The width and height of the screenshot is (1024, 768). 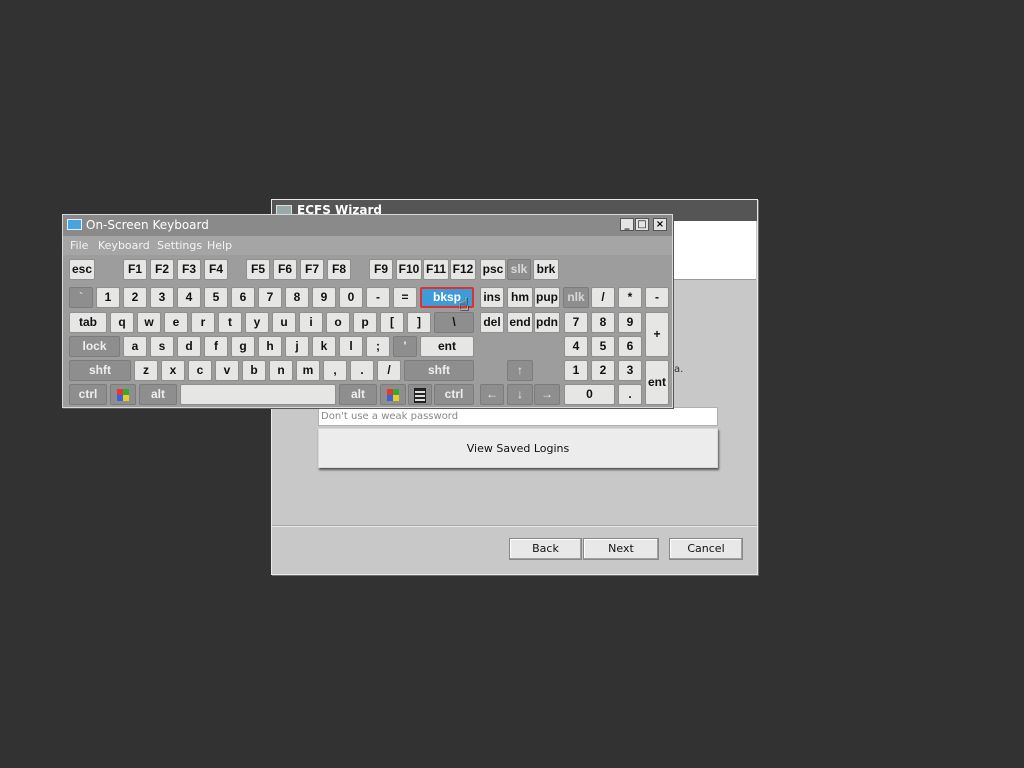 What do you see at coordinates (547, 297) in the screenshot?
I see `key-pup: pup` at bounding box center [547, 297].